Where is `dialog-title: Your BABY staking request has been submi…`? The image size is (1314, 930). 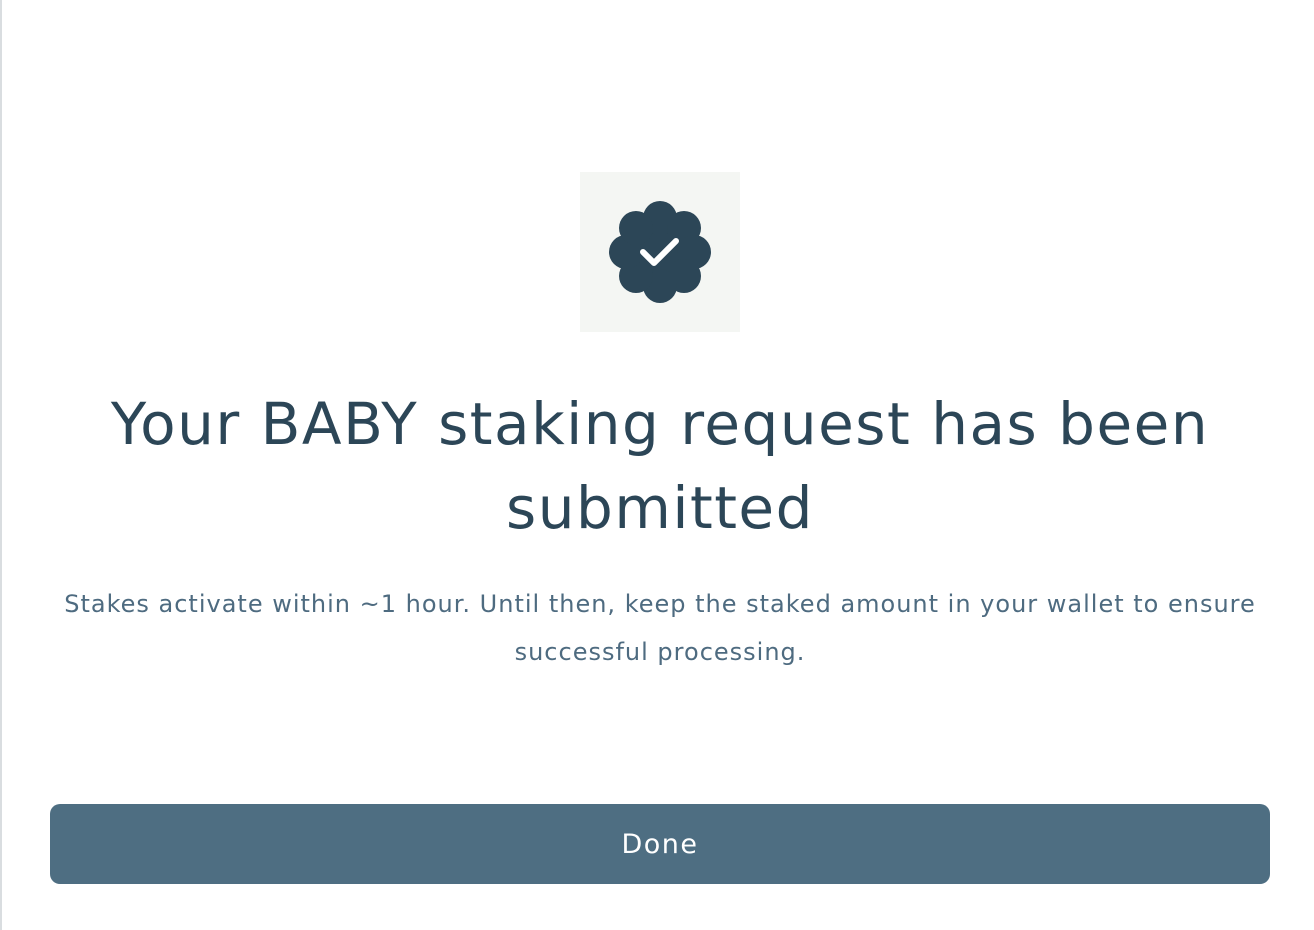
dialog-title: Your BABY staking request has been submi… is located at coordinates (660, 466).